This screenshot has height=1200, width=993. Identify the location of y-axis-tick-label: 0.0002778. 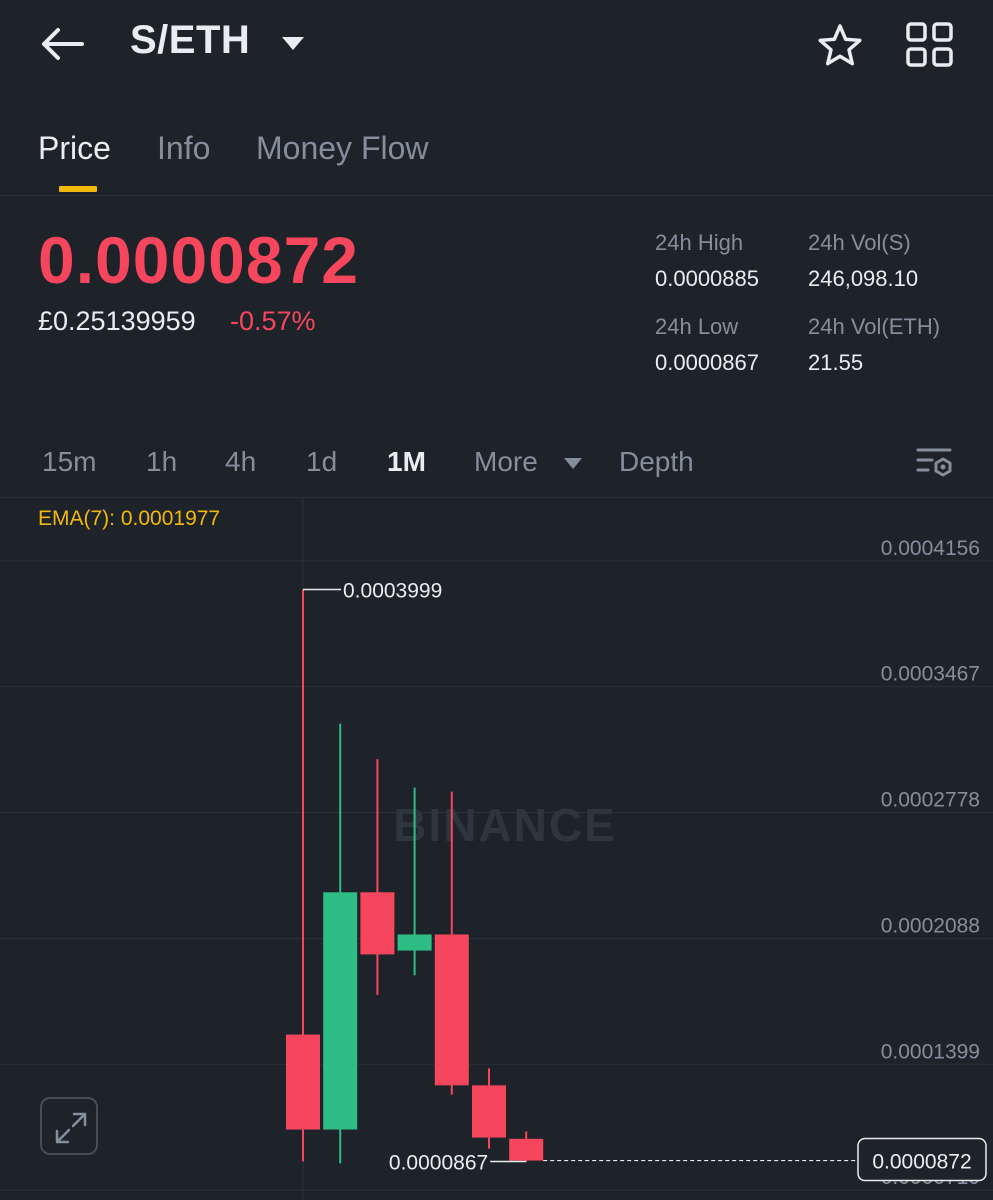
(930, 799).